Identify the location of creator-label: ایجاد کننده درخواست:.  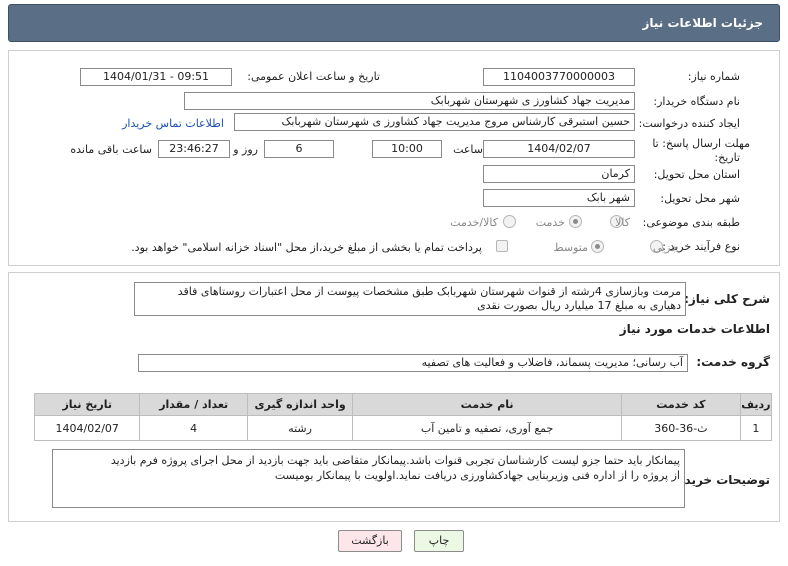
(689, 123).